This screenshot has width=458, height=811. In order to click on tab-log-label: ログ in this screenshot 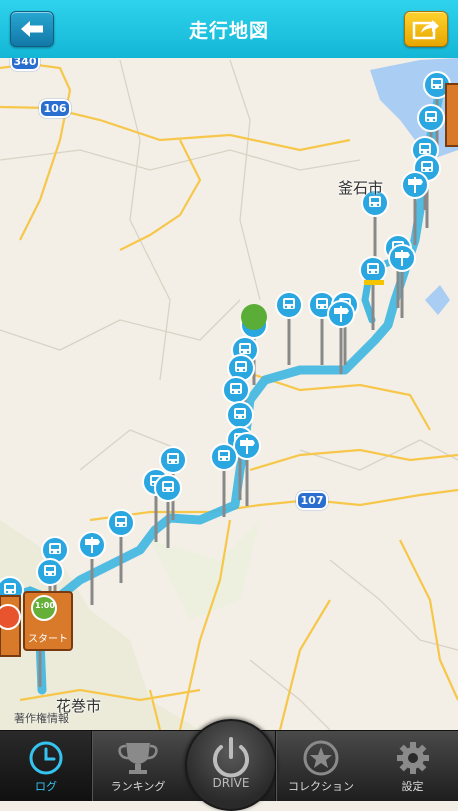, I will do `click(46, 786)`.